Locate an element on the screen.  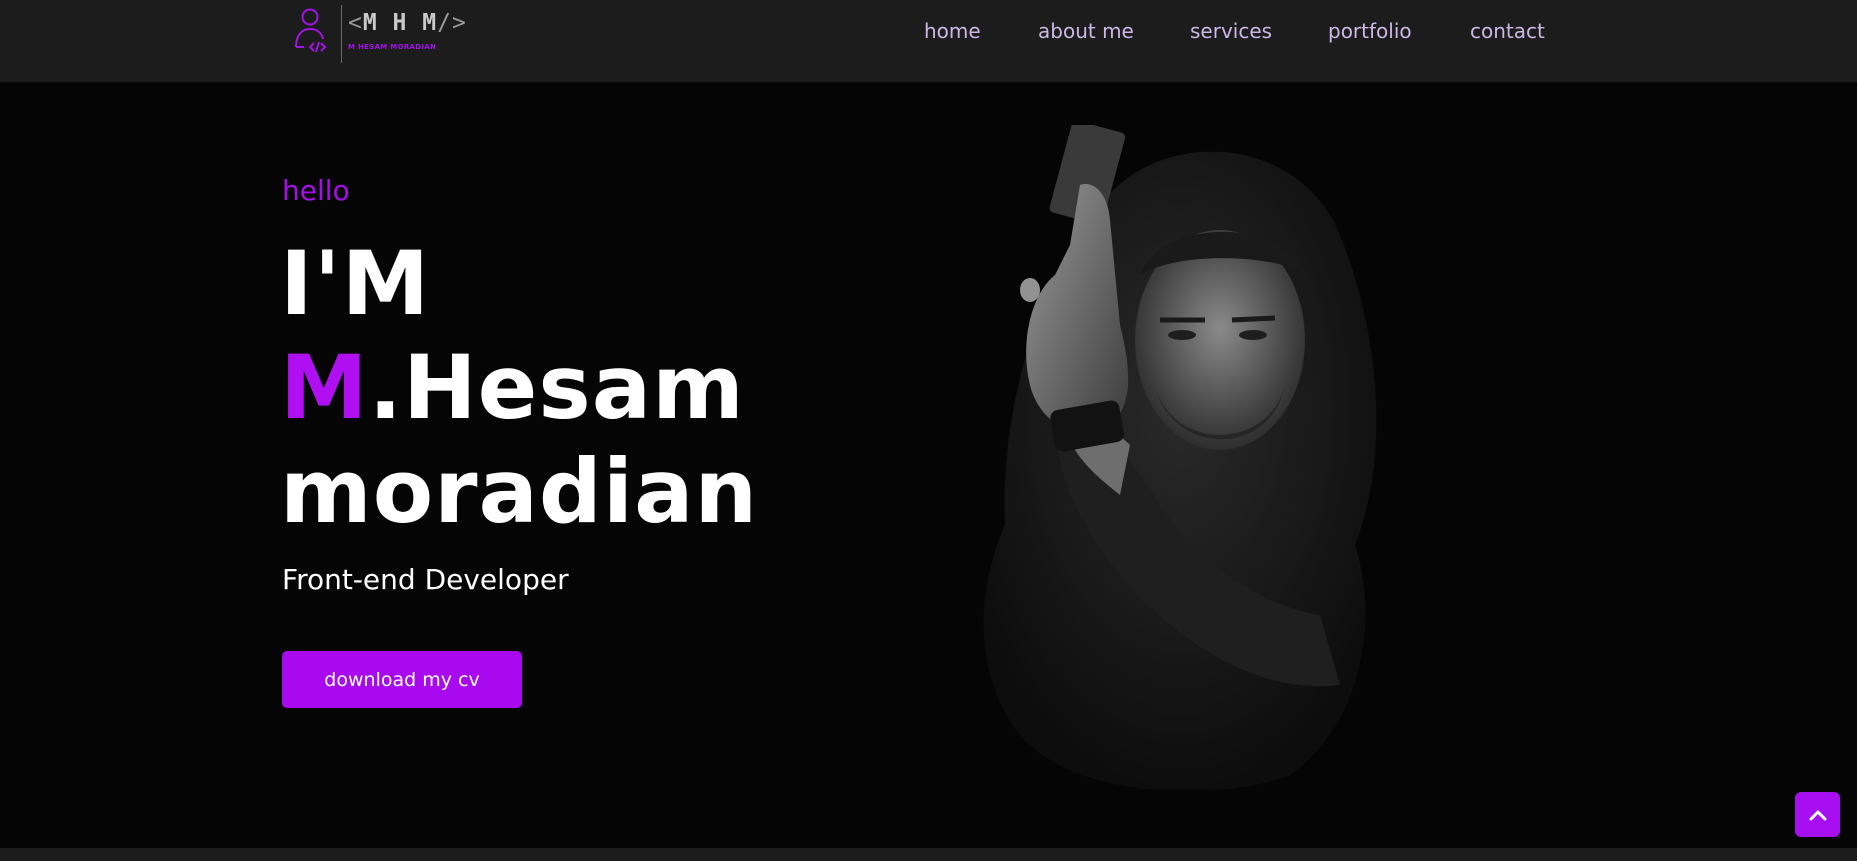
nav-portfolio: portfolio is located at coordinates (1370, 31).